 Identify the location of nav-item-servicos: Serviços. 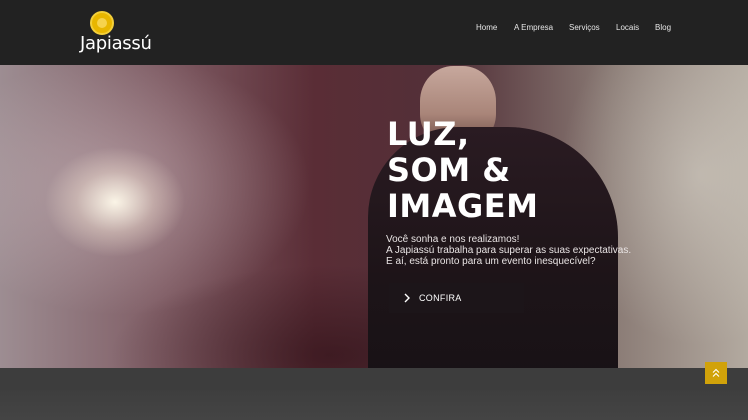
(584, 27).